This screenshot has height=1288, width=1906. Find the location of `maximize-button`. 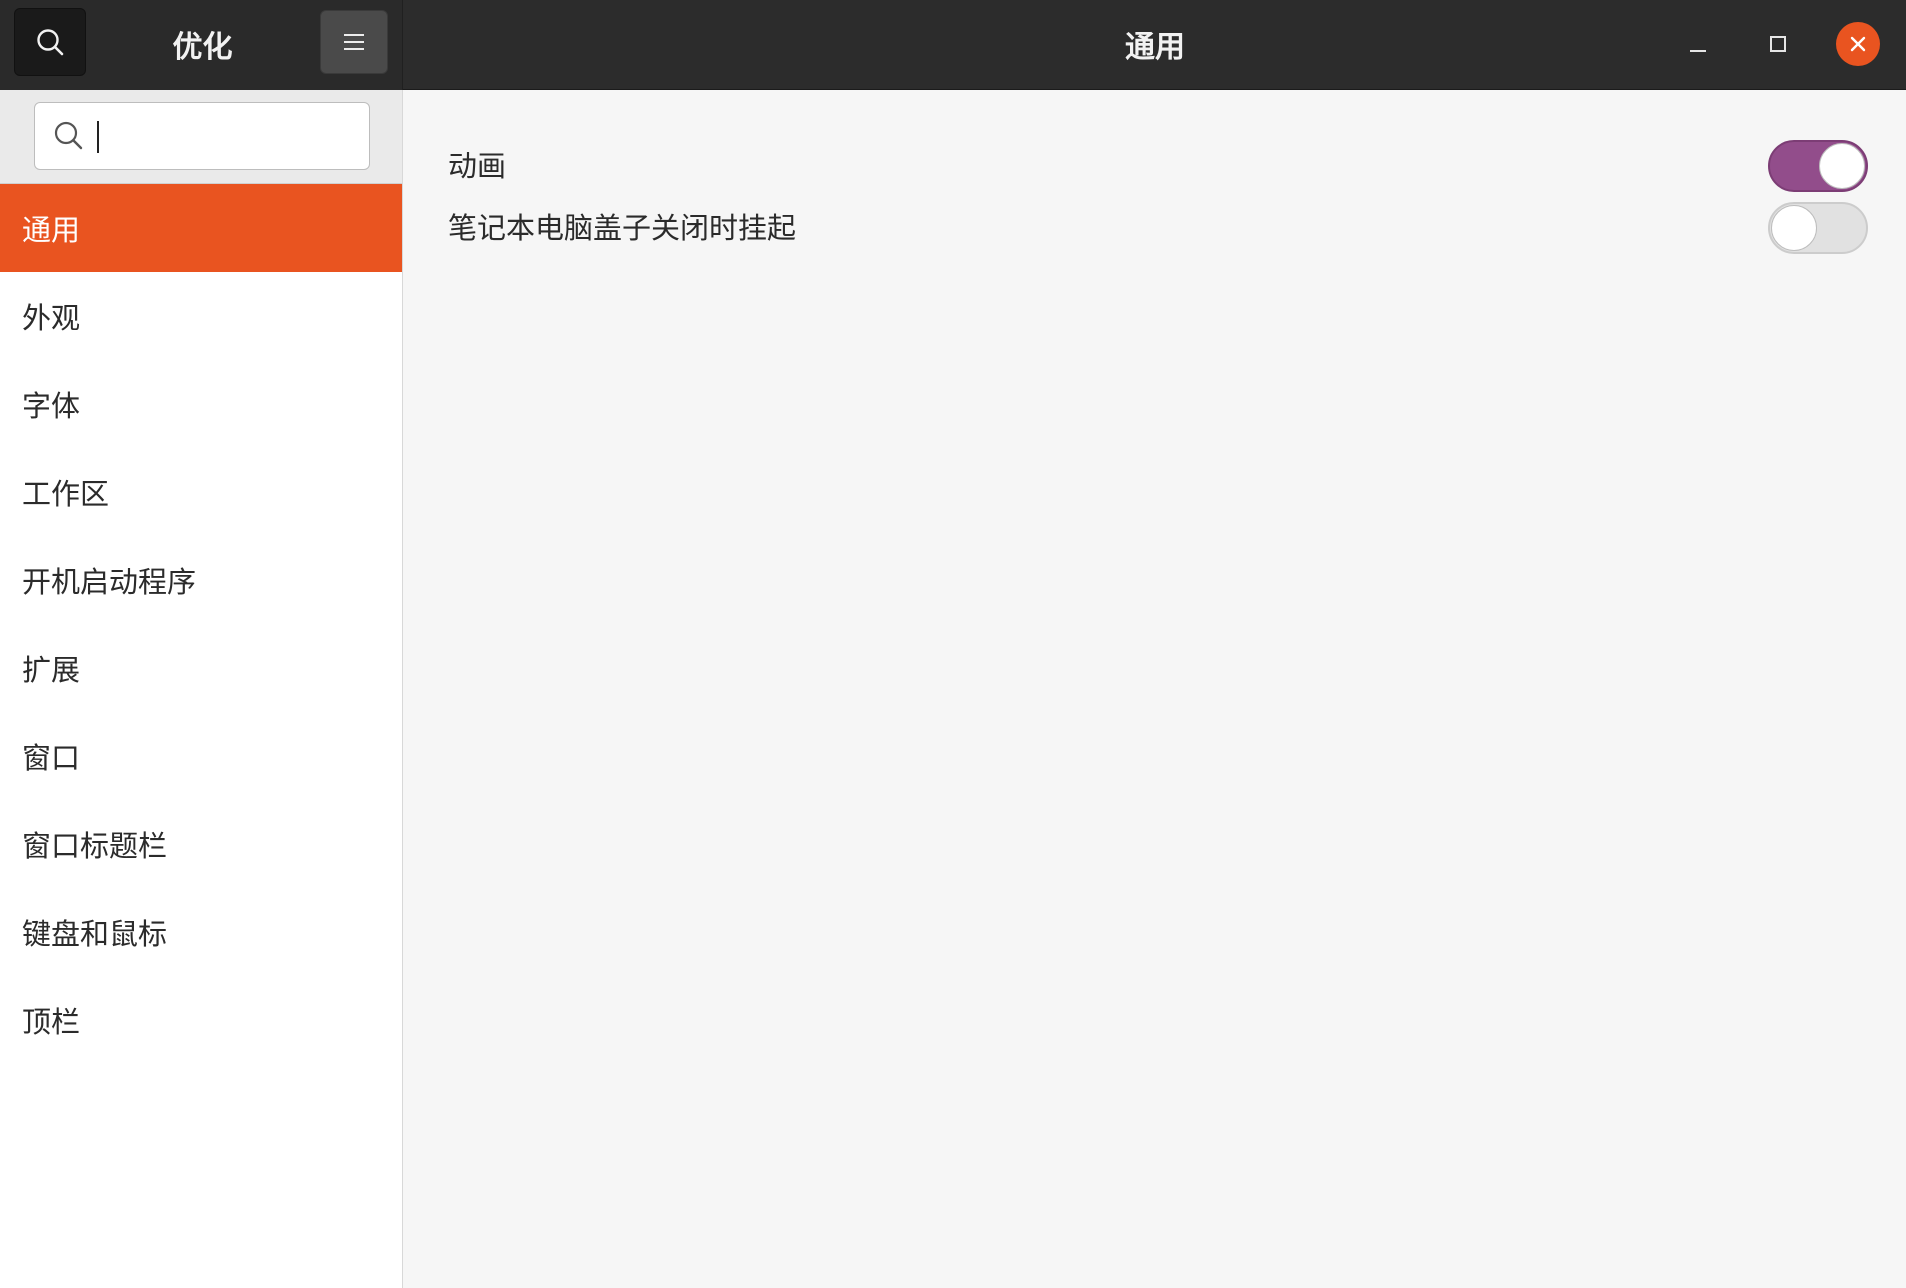

maximize-button is located at coordinates (1778, 44).